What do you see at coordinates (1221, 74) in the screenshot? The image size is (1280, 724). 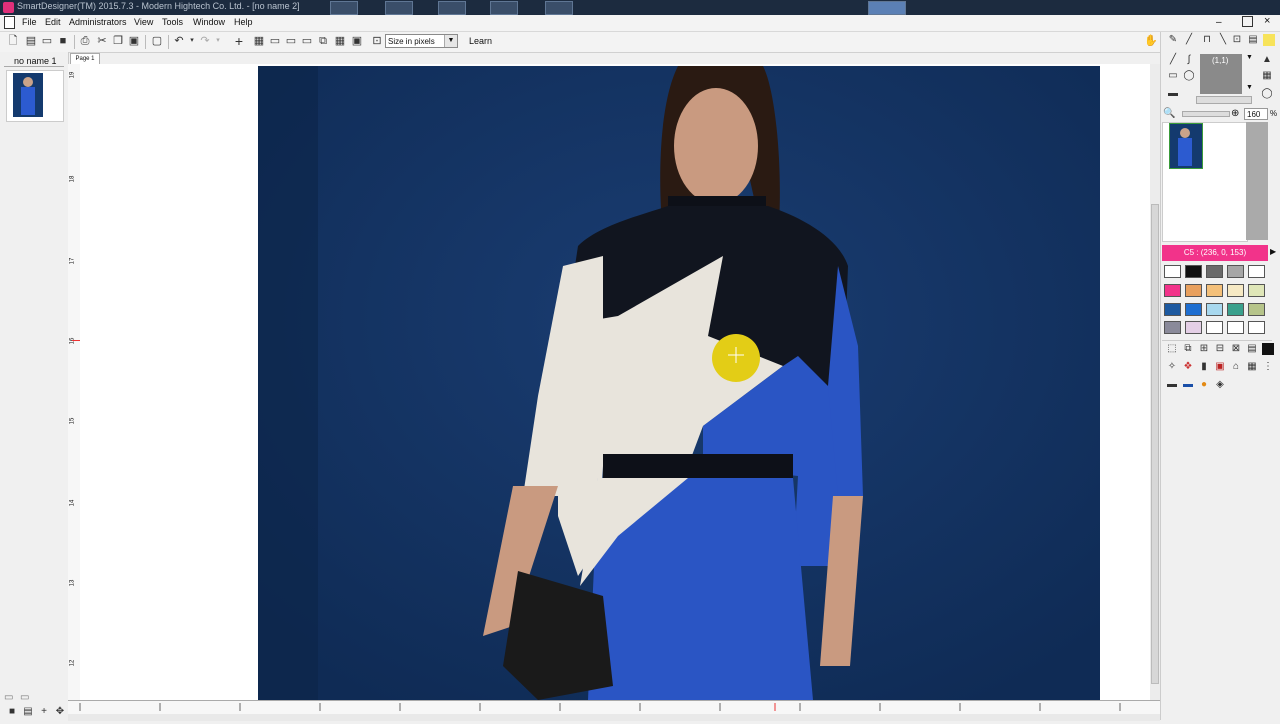 I see `grid-preview: (1,1)` at bounding box center [1221, 74].